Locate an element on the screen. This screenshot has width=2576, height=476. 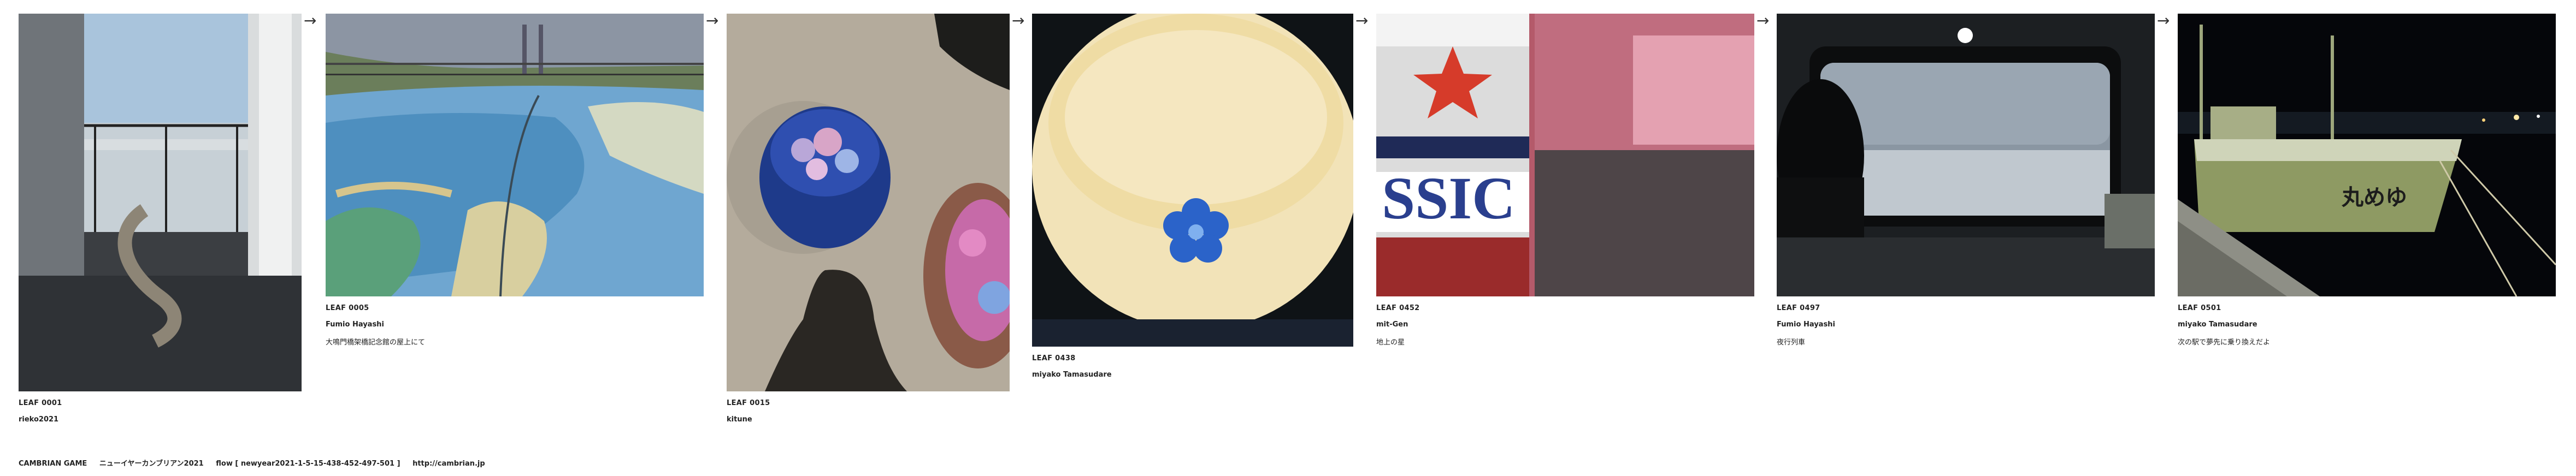
leaf-photo-0501: 丸めゆ is located at coordinates (2367, 155).